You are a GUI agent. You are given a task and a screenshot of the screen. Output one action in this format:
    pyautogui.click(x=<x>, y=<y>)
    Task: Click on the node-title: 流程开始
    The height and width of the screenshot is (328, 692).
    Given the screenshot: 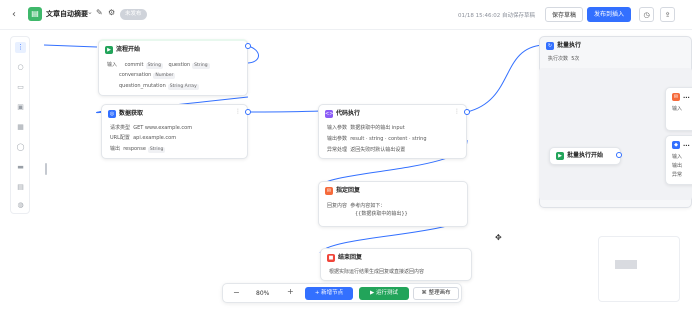 What is the action you would take?
    pyautogui.click(x=128, y=49)
    